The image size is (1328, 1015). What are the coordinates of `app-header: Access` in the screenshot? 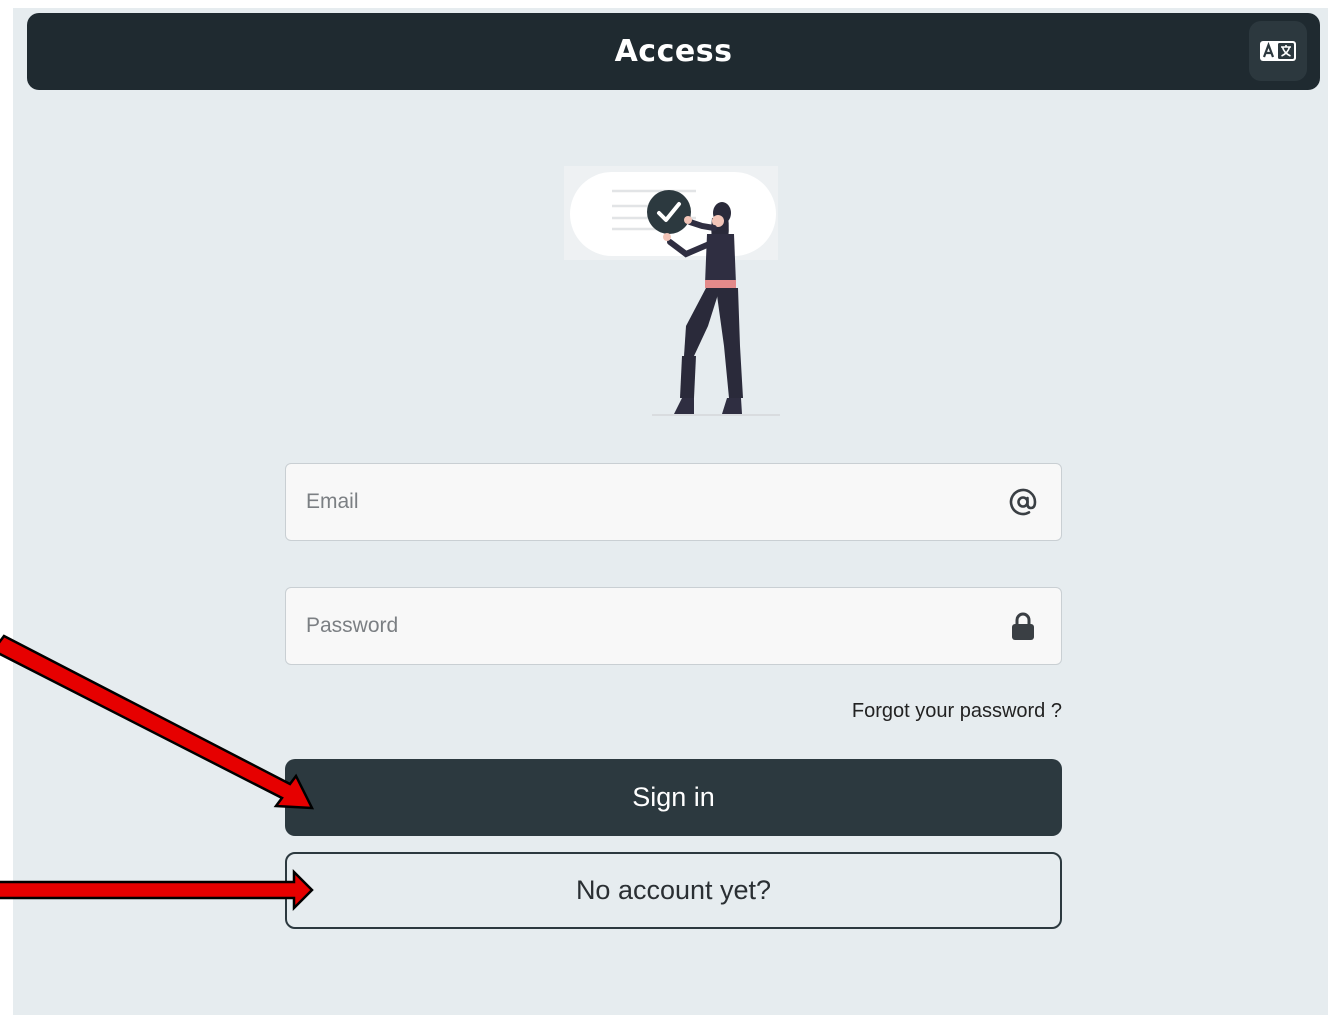 It's located at (673, 51).